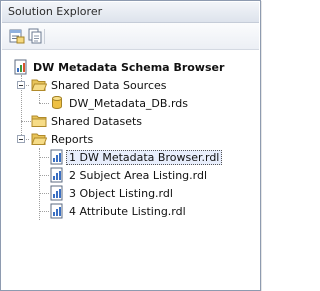  I want to click on tree-item-reports: Reports, so click(62, 139).